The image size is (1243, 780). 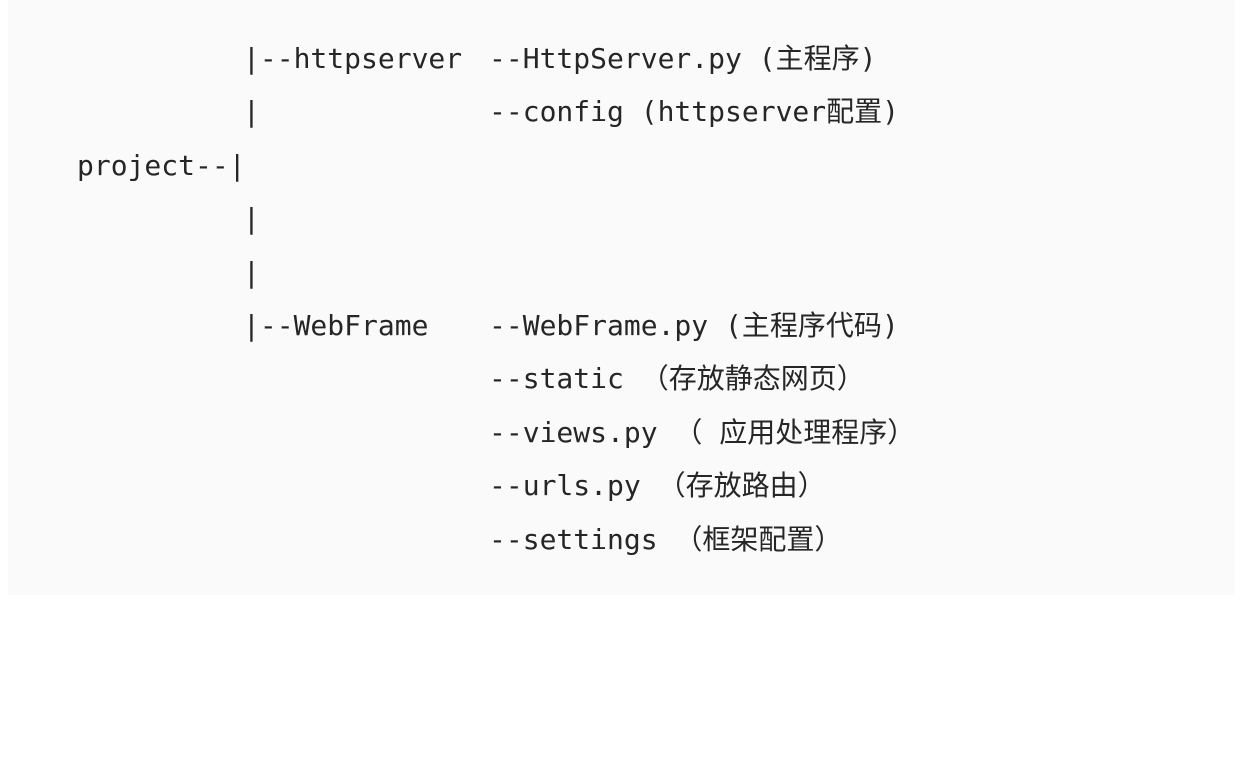 What do you see at coordinates (471, 378) in the screenshot?
I see `tree-line: --static （存放静态网页）` at bounding box center [471, 378].